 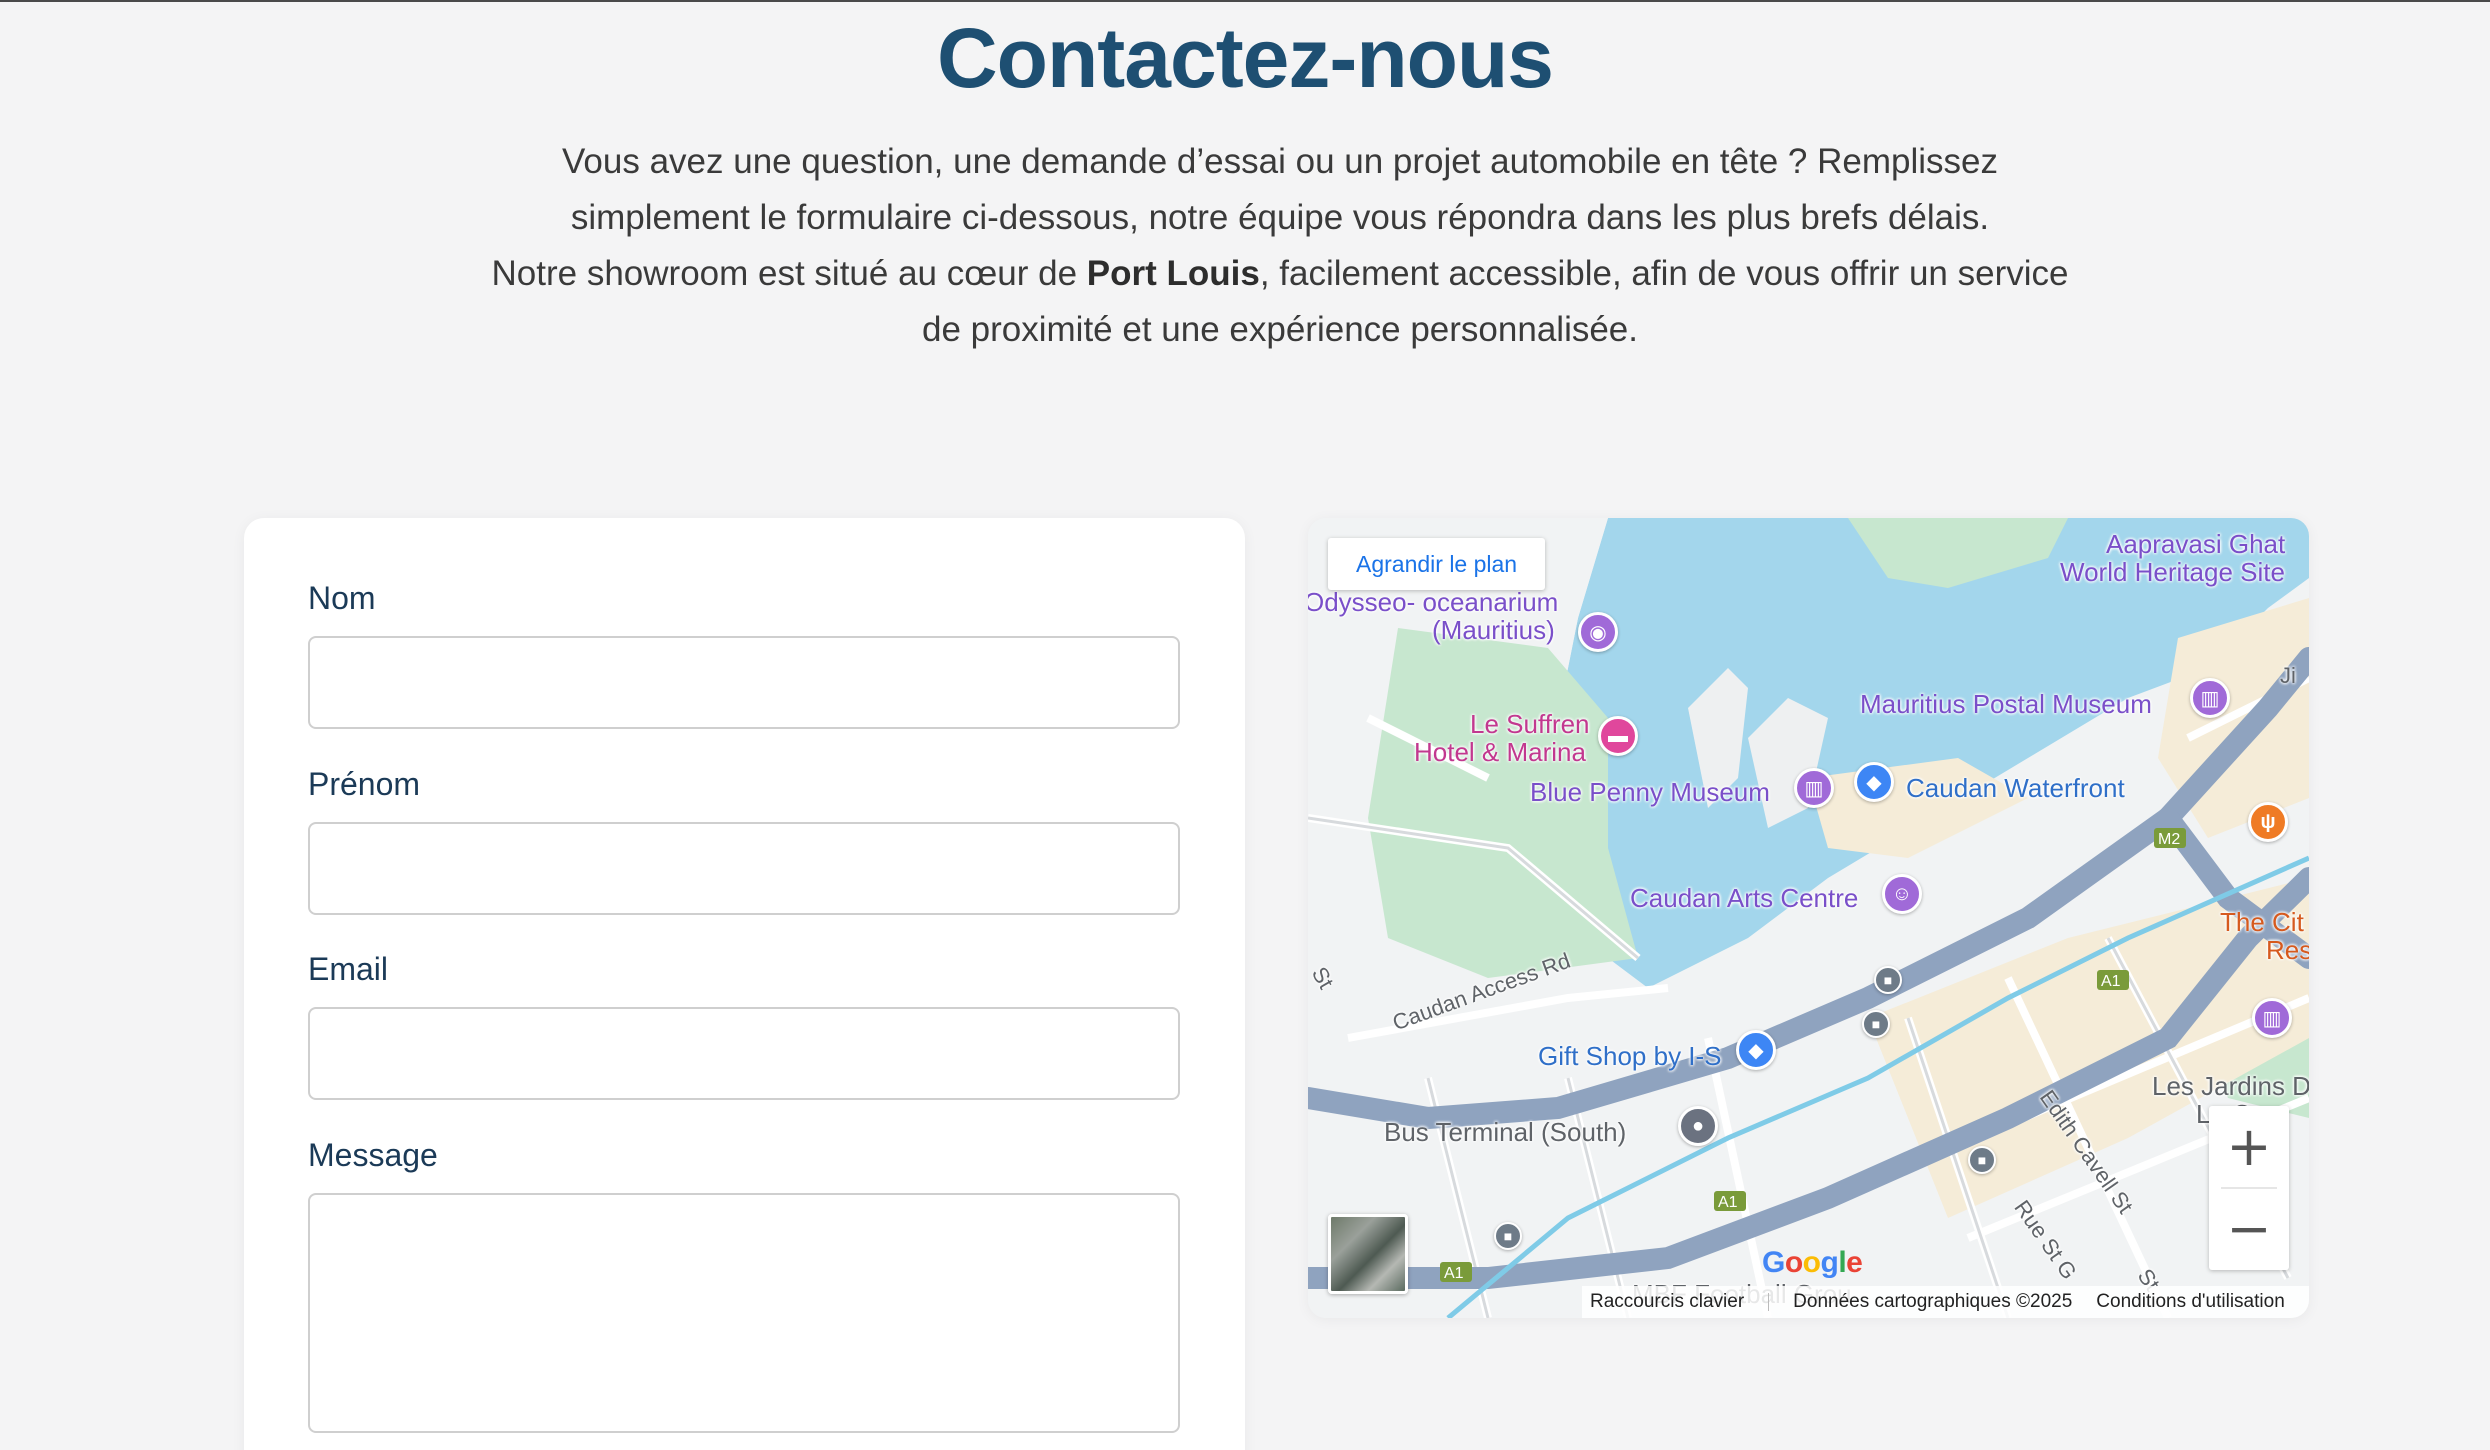 I want to click on google-logo: Google, so click(x=1812, y=1263).